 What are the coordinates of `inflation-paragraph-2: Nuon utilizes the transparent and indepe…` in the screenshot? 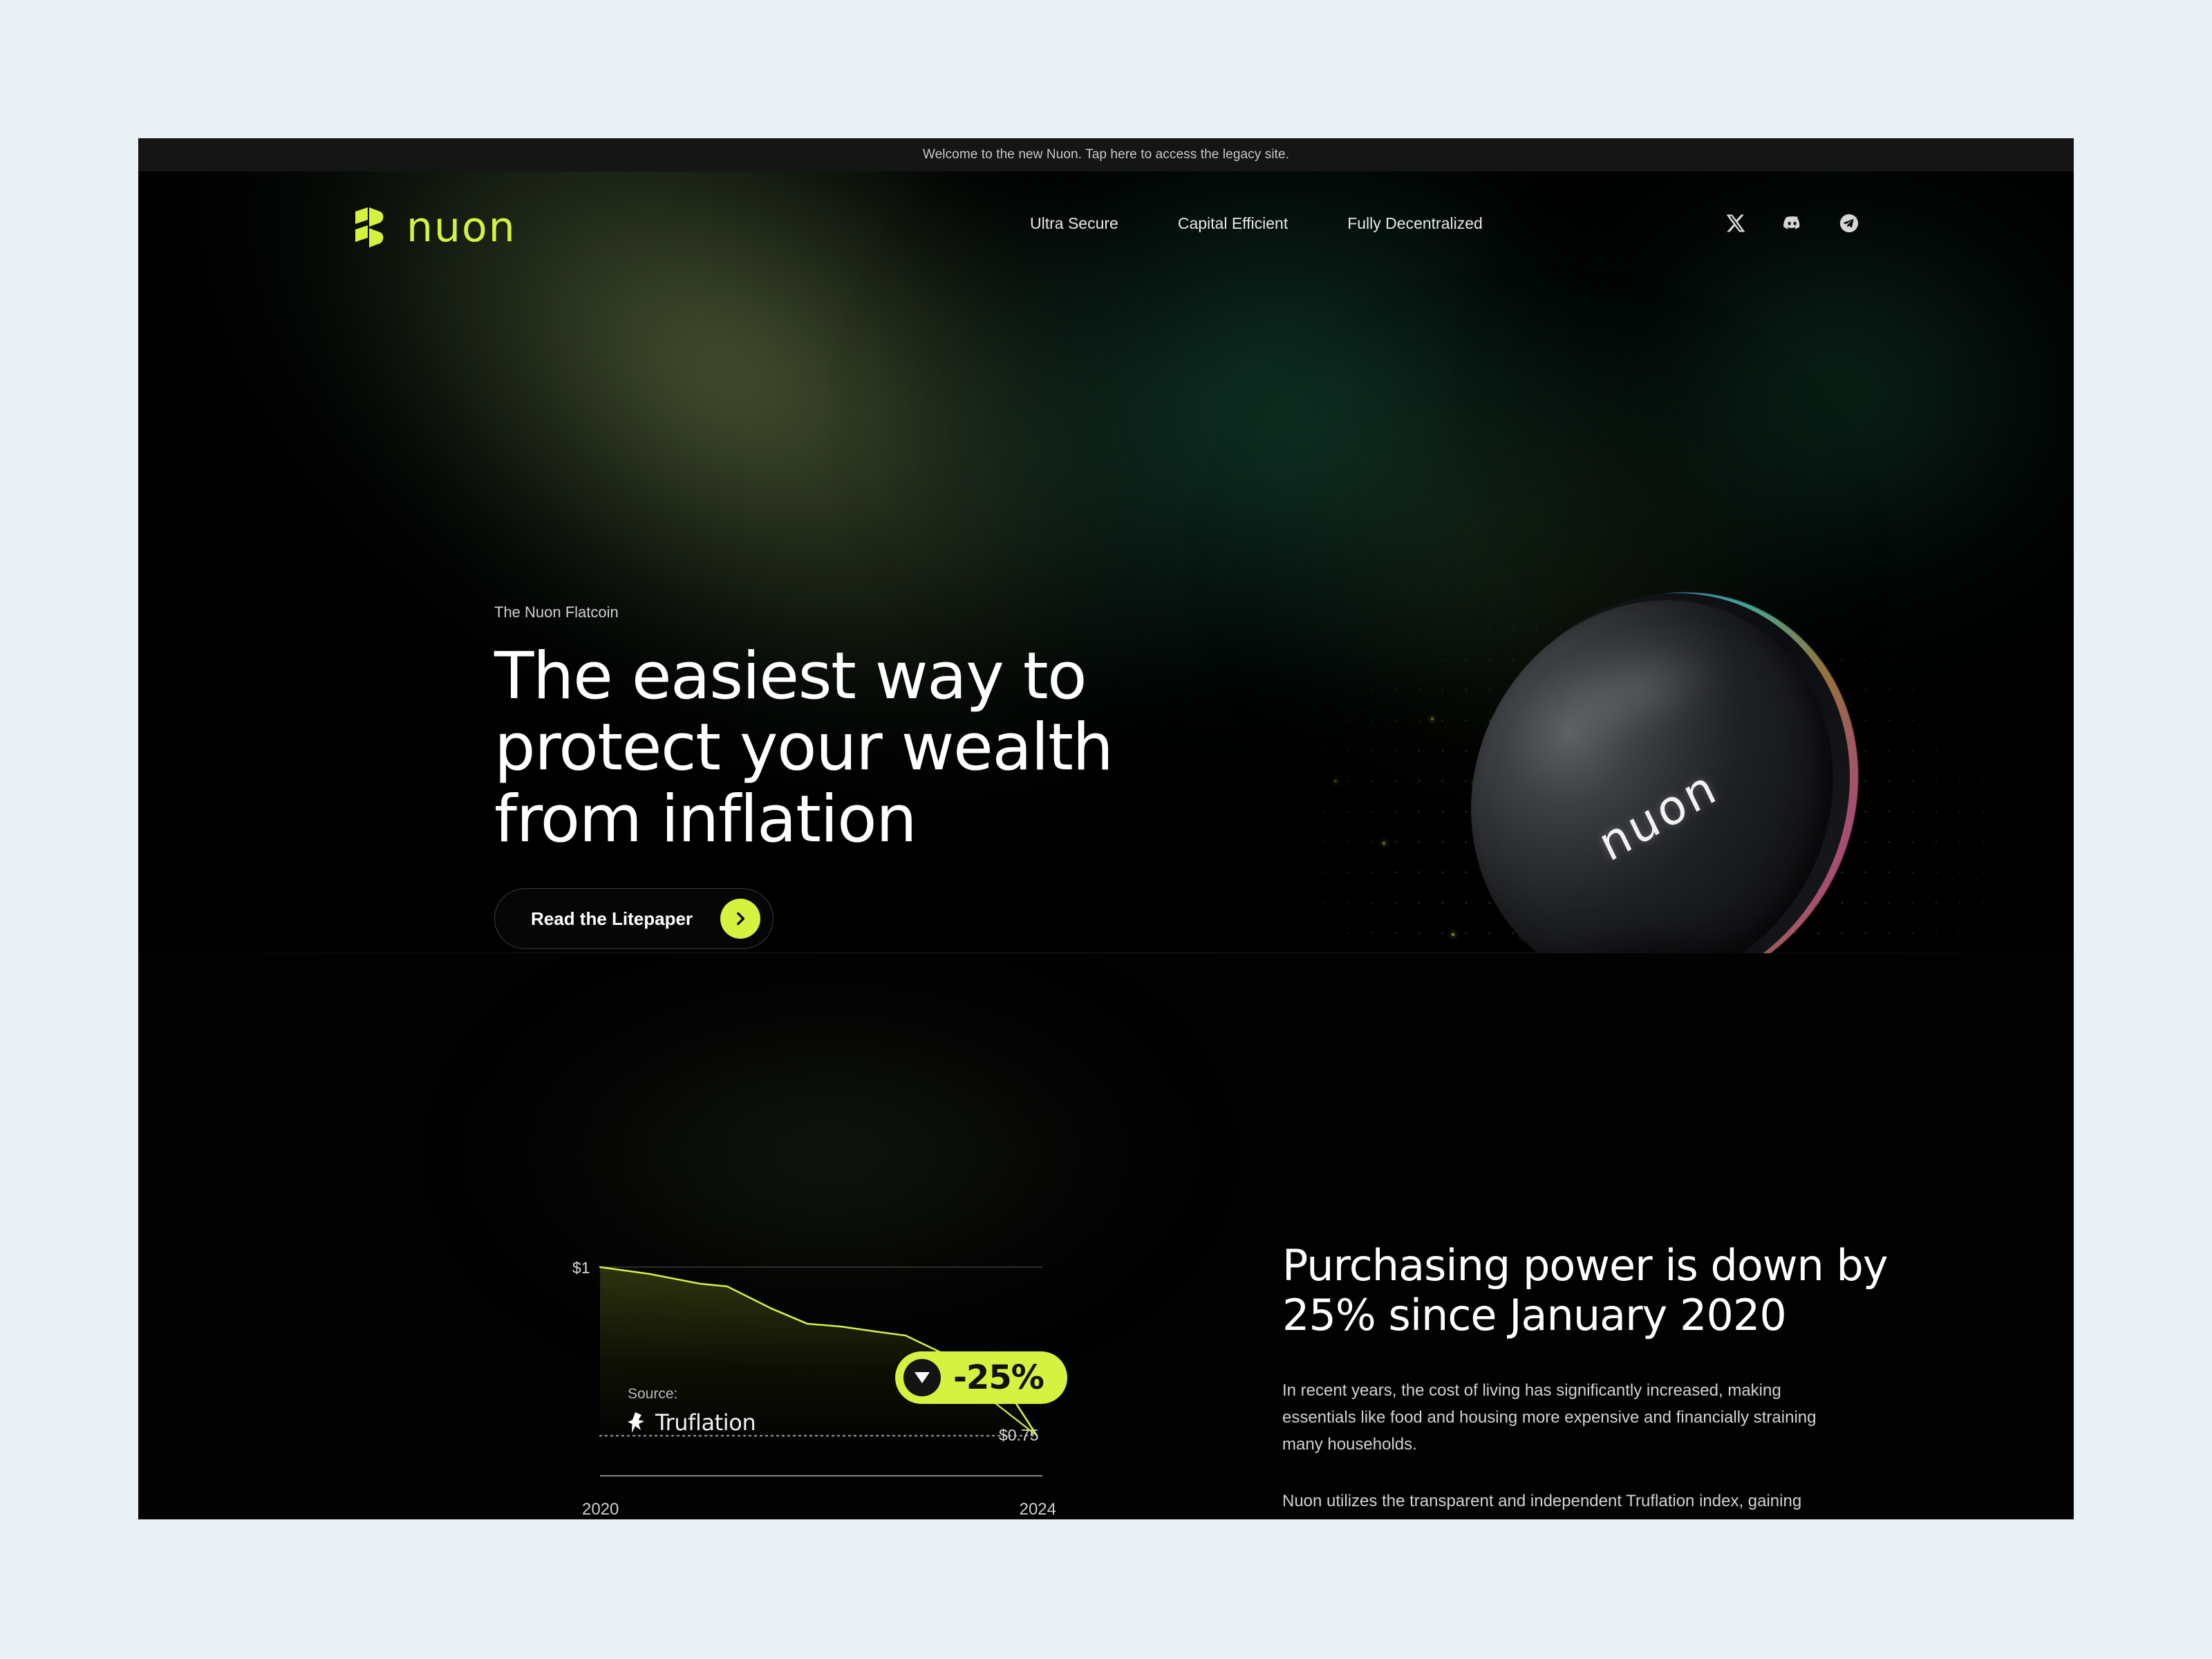 It's located at (1542, 1506).